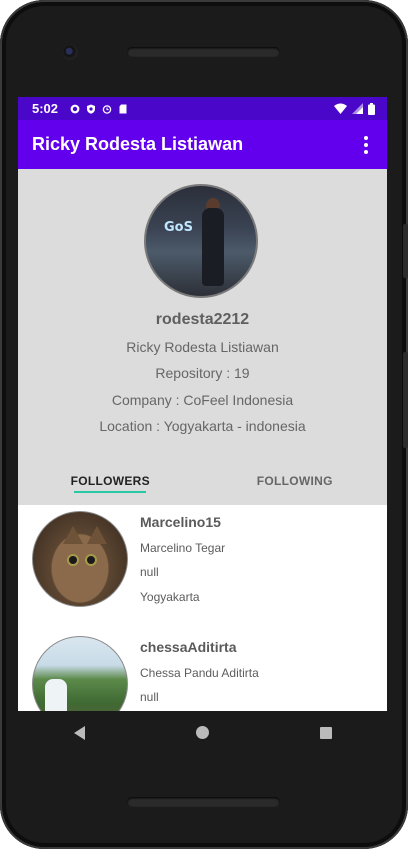 Image resolution: width=408 pixels, height=849 pixels. Describe the element at coordinates (202, 347) in the screenshot. I see `profile-full-name: Ricky Rodesta Listiawan` at that location.